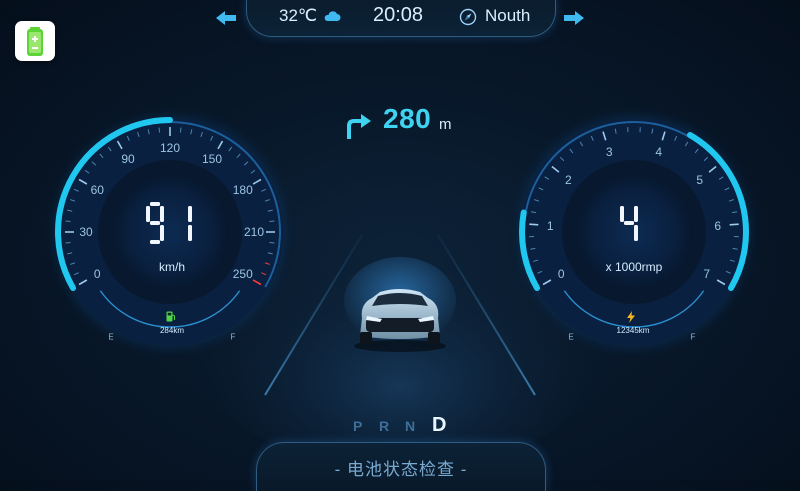 This screenshot has height=491, width=800. I want to click on tick-label: 4, so click(658, 152).